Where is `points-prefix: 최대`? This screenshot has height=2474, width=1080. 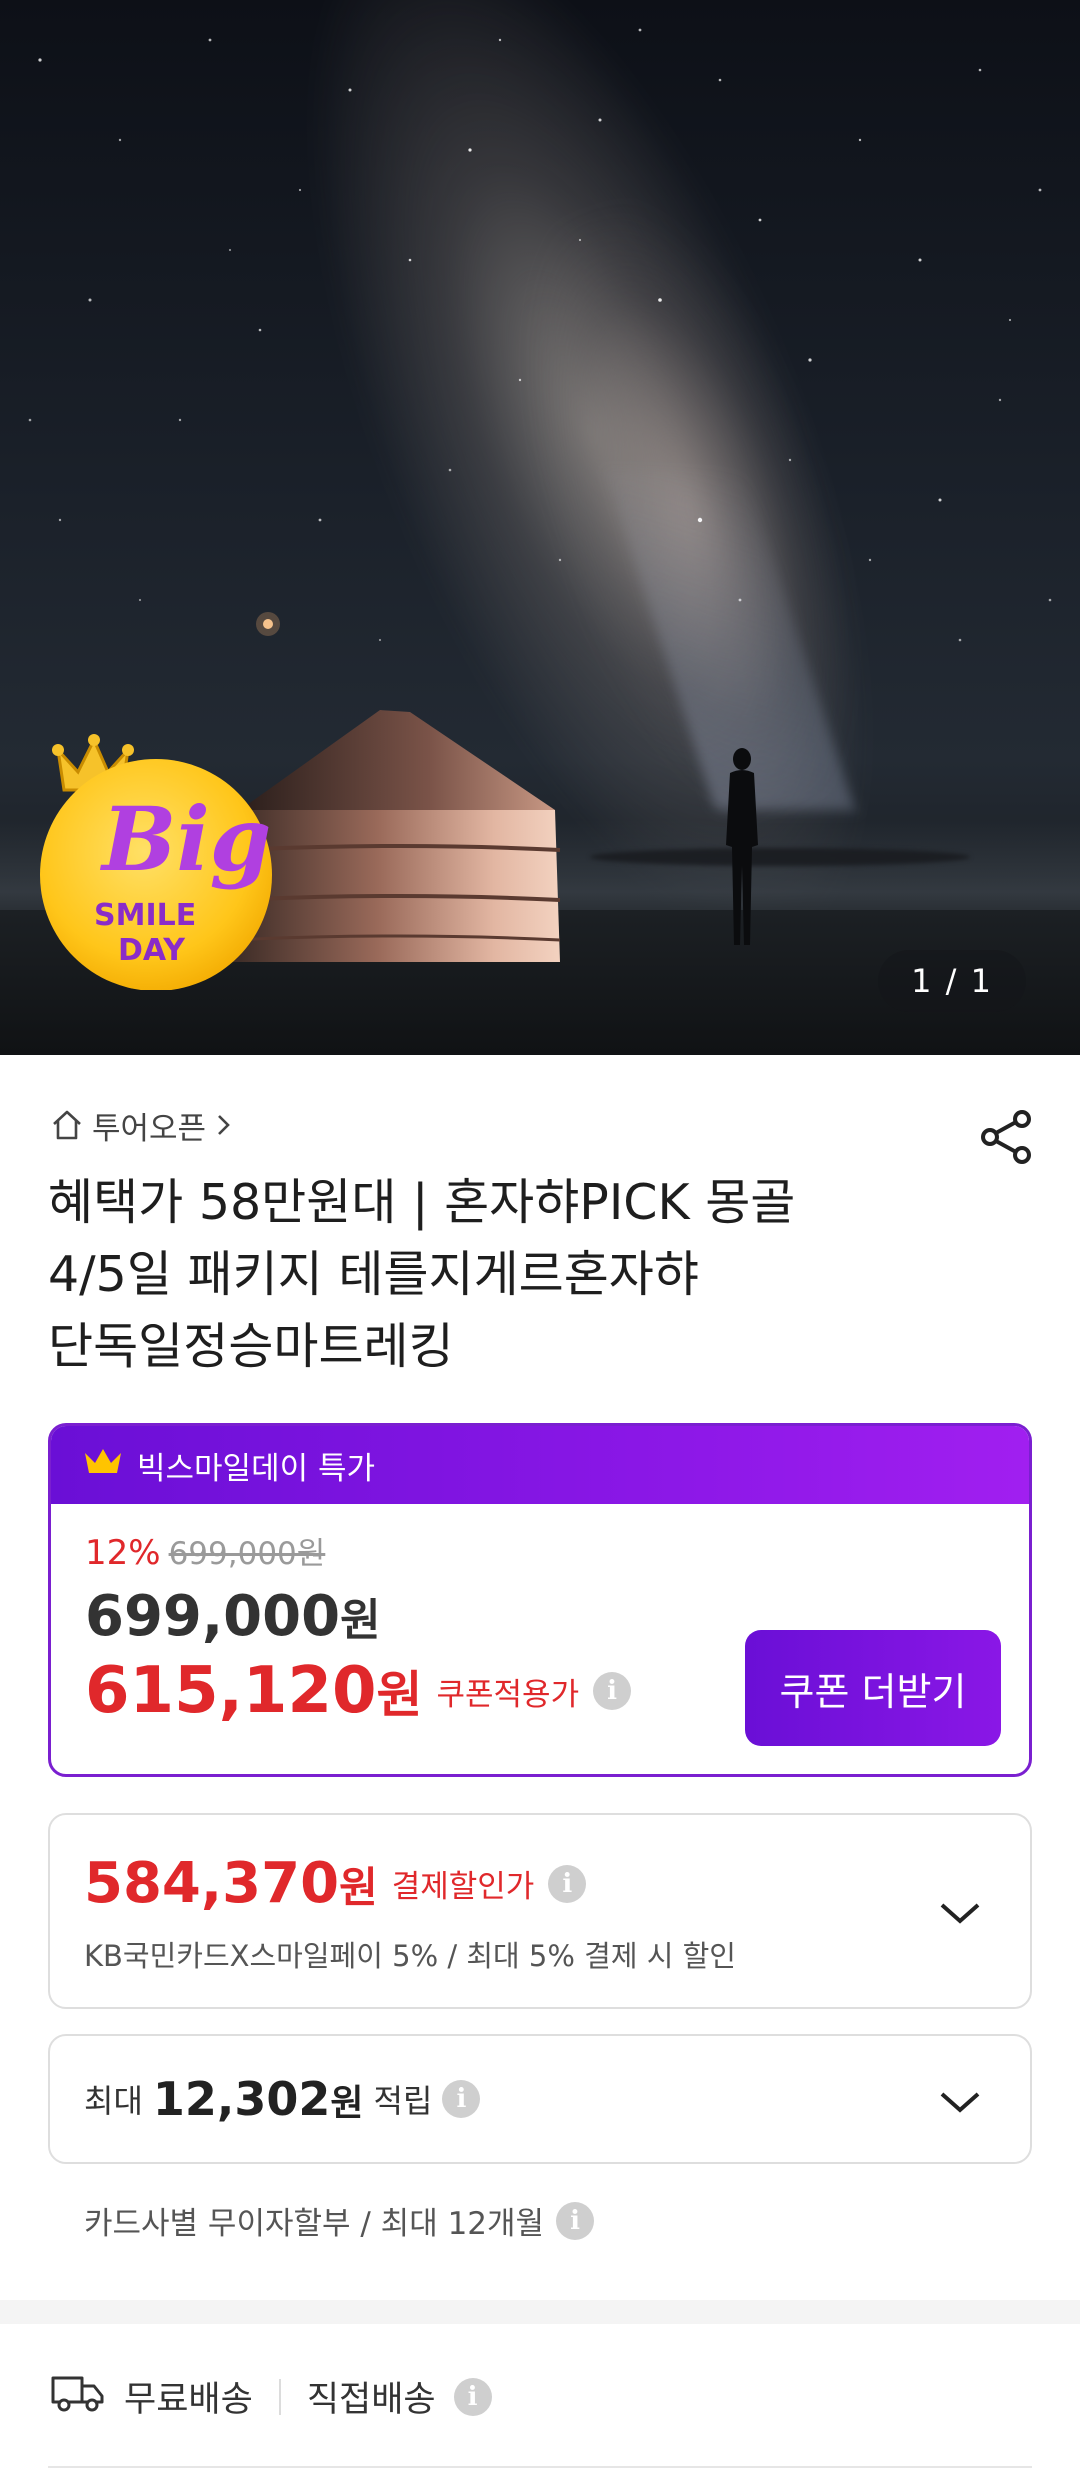 points-prefix: 최대 is located at coordinates (113, 2101).